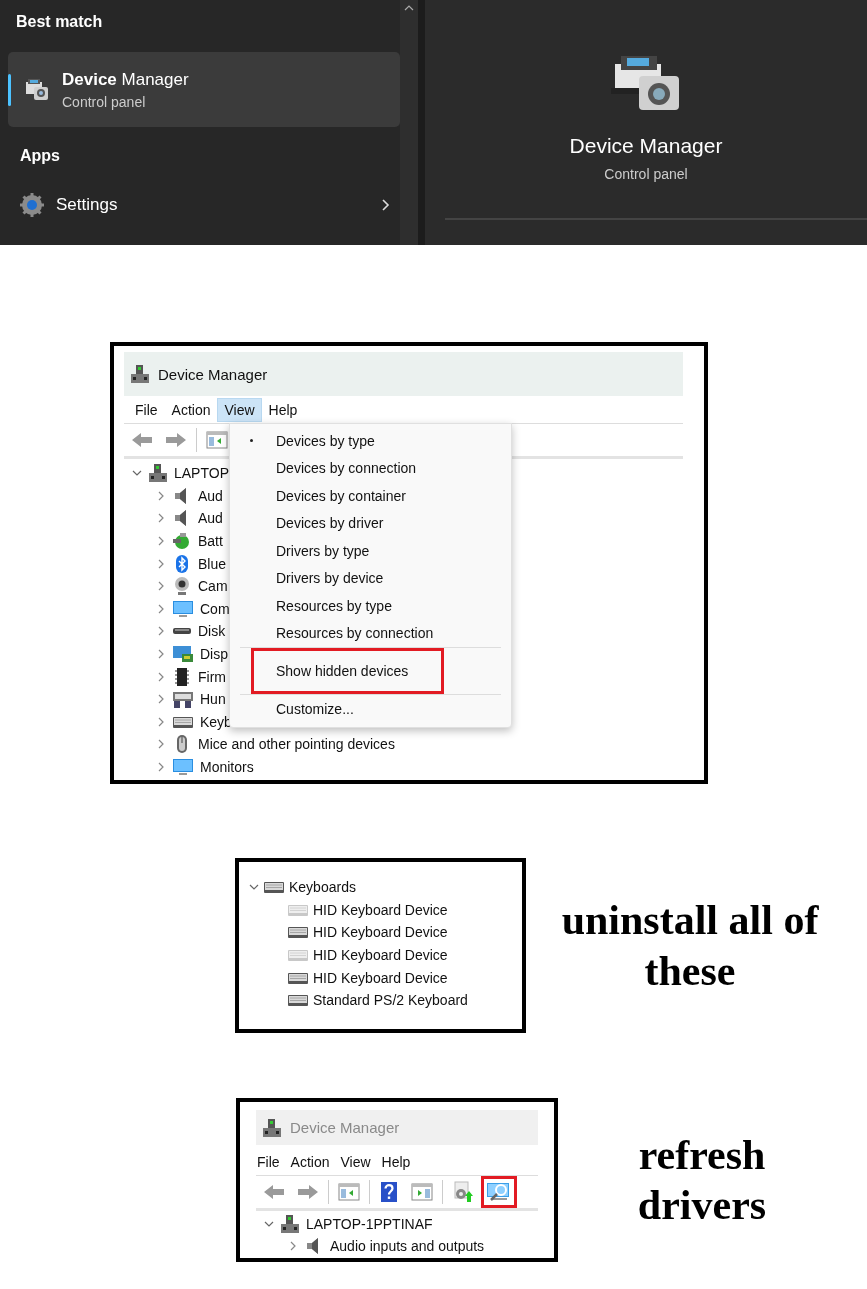  I want to click on tree-item: Mice and other pointing devices, so click(296, 744).